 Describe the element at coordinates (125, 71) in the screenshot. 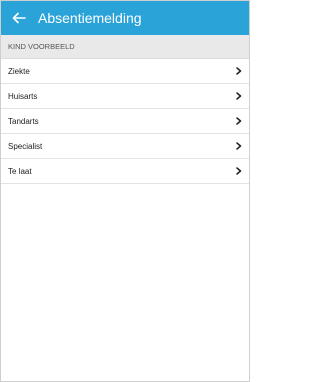

I see `list-item-ziekte: Ziekte` at that location.